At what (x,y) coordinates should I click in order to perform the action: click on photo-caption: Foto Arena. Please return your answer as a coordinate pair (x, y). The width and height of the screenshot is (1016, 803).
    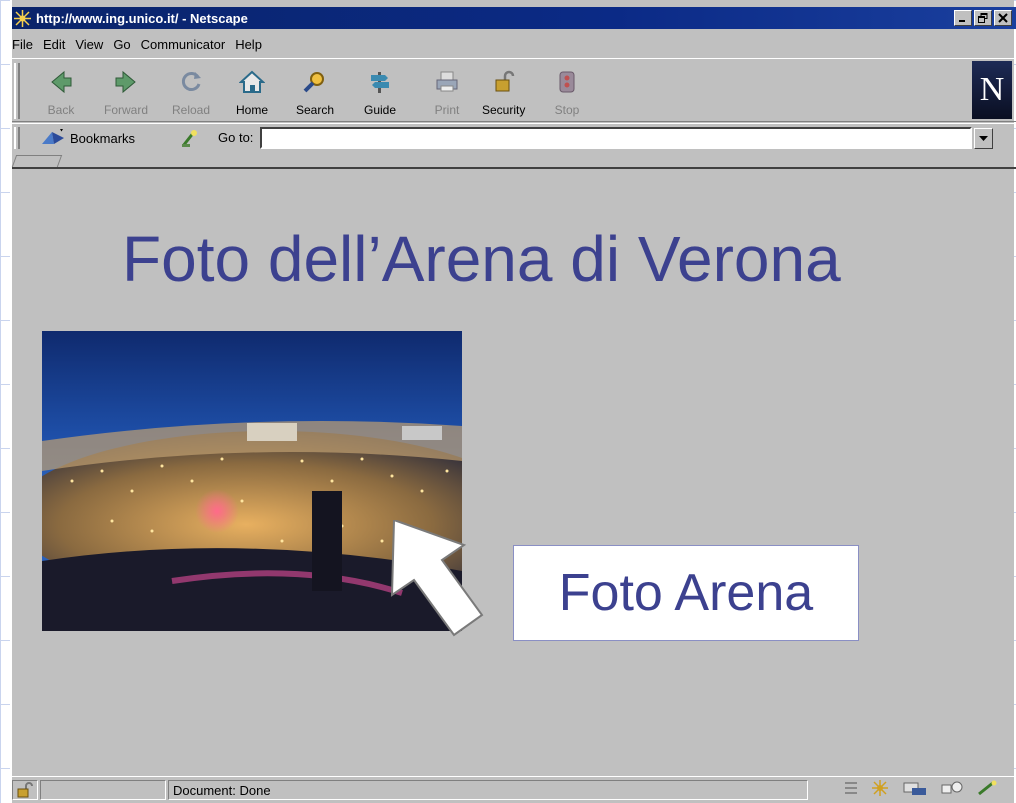
    Looking at the image, I should click on (686, 593).